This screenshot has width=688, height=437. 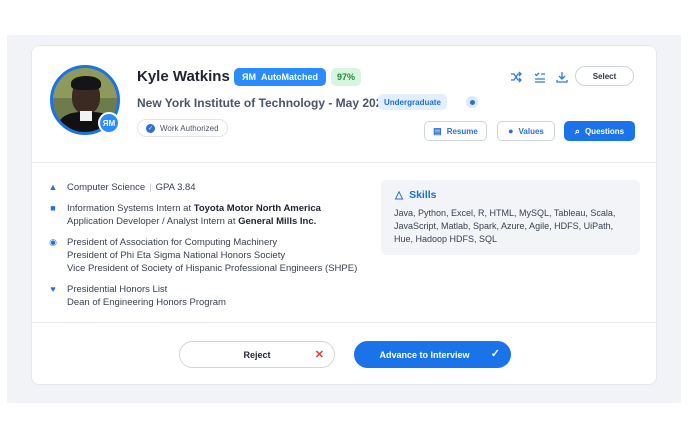 I want to click on reject-button: Reject ✕, so click(x=257, y=354).